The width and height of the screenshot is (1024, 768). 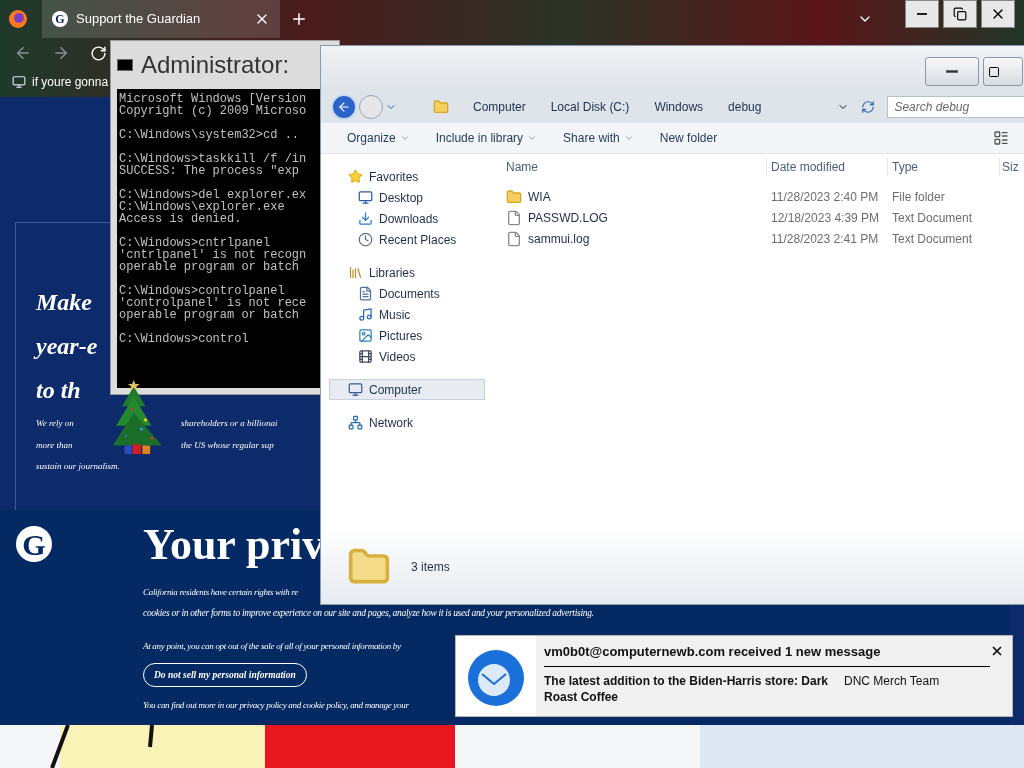 I want to click on console-line: C:\Windows>taskkill /f /in, so click(x=213, y=159).